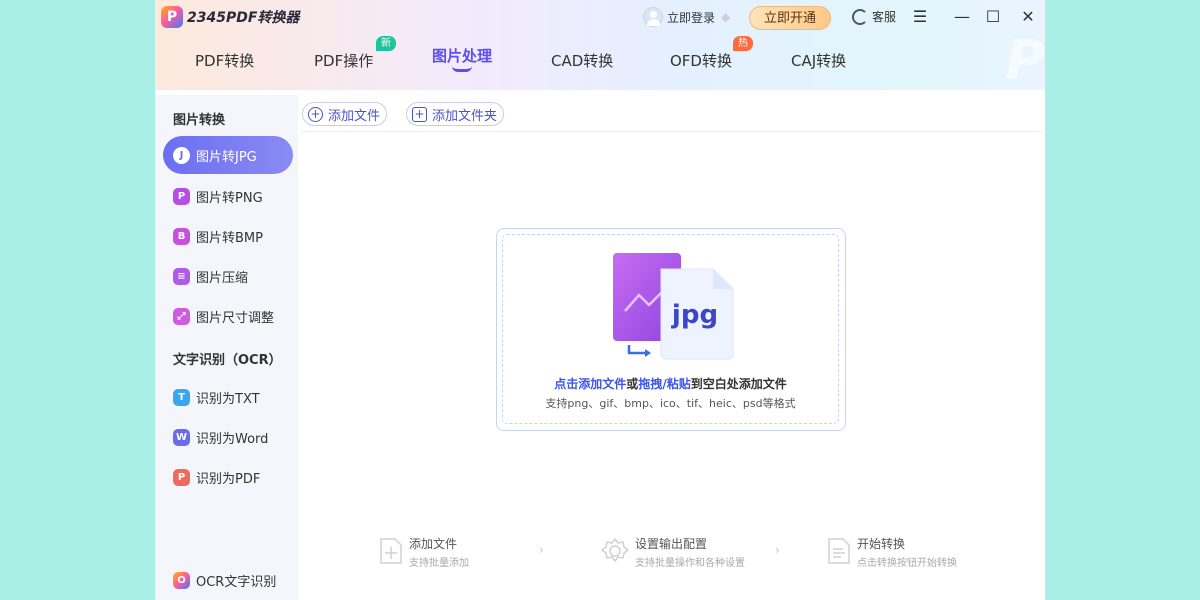 This screenshot has height=600, width=1200. Describe the element at coordinates (386, 43) in the screenshot. I see `new-badge: 新` at that location.